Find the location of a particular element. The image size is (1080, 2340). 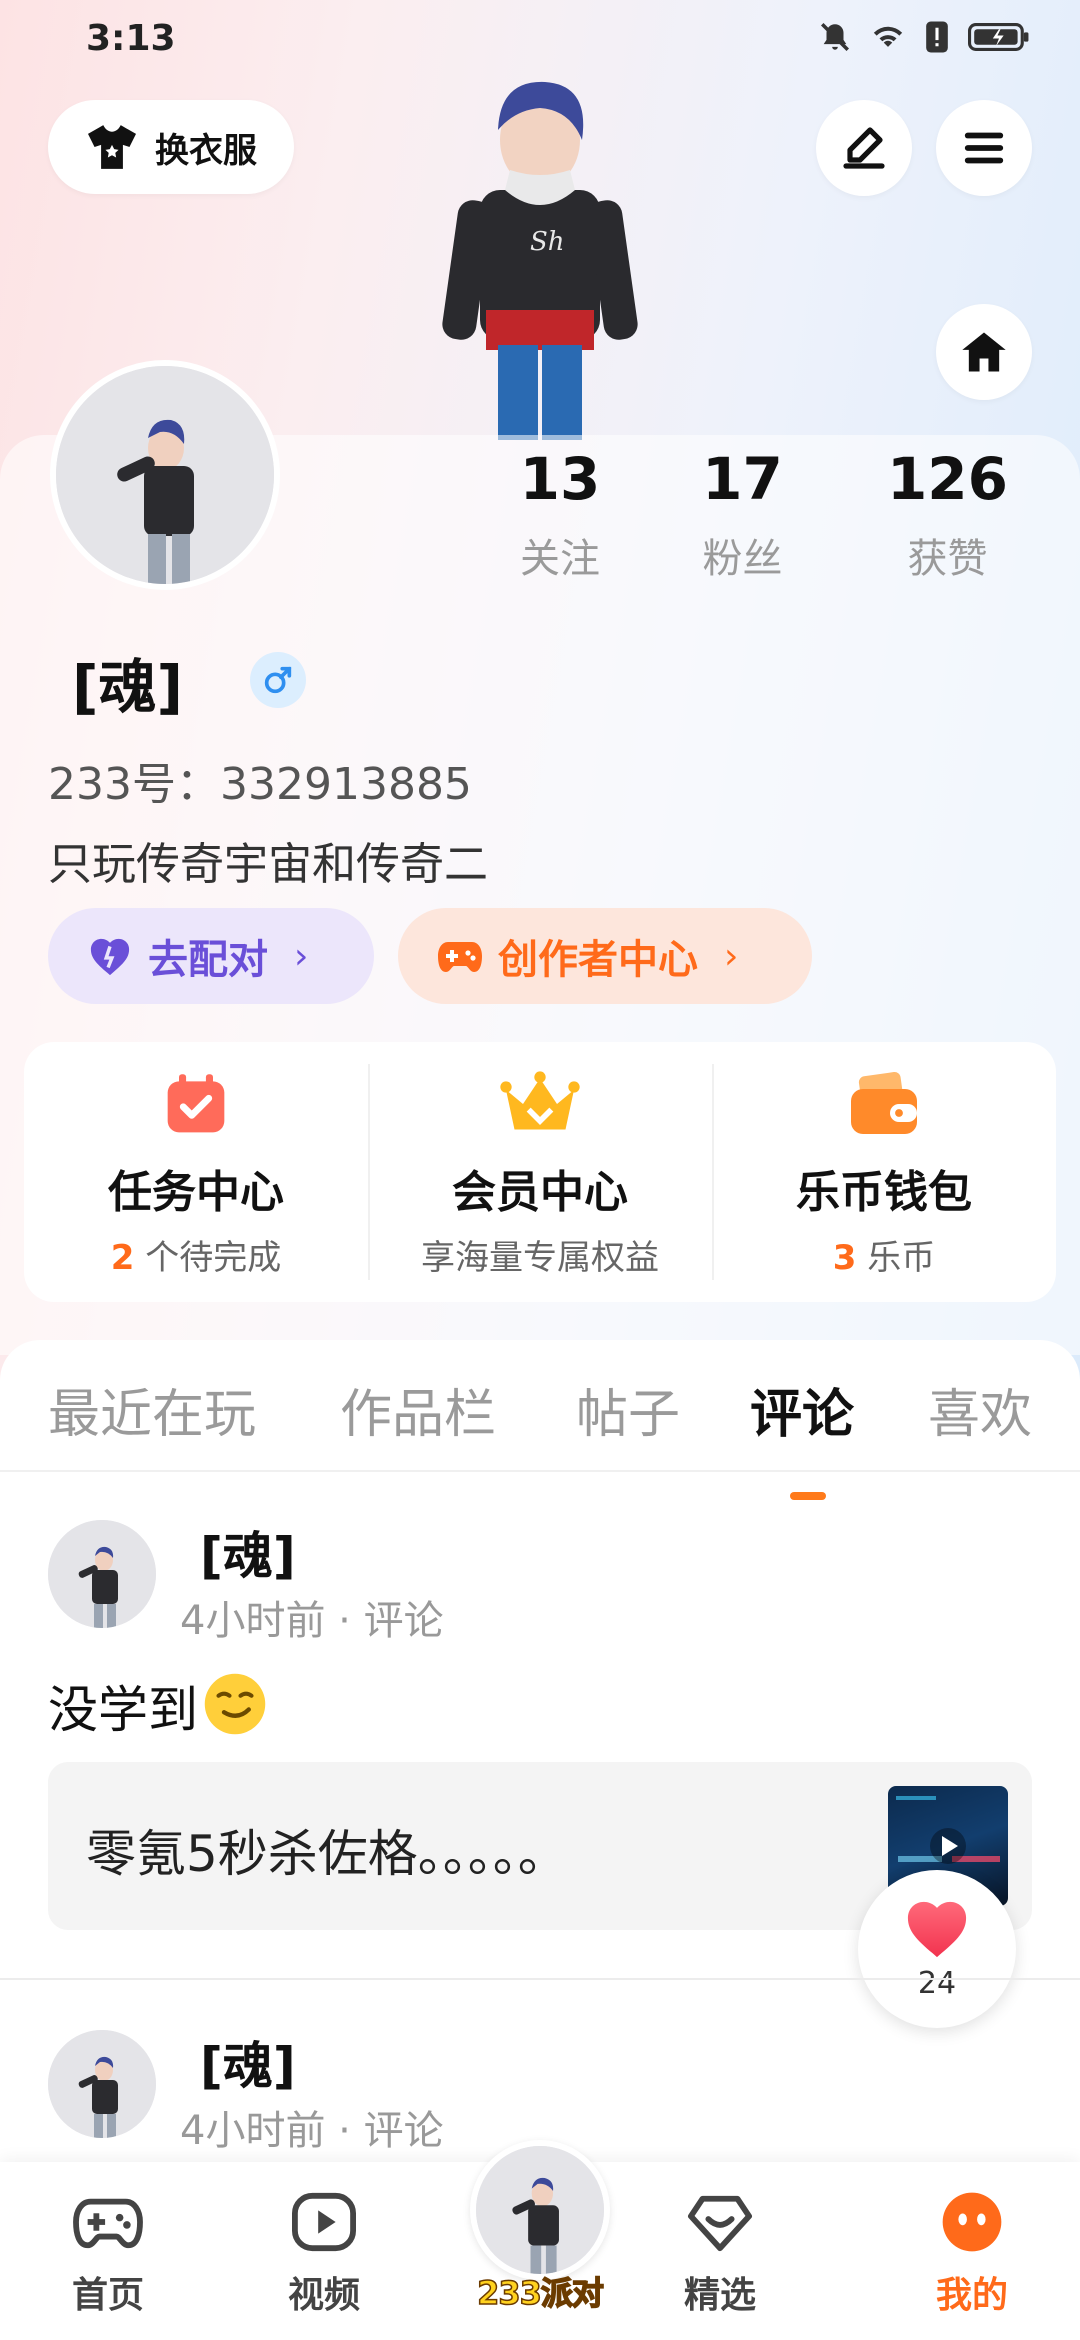

profile-avatar is located at coordinates (165, 475).